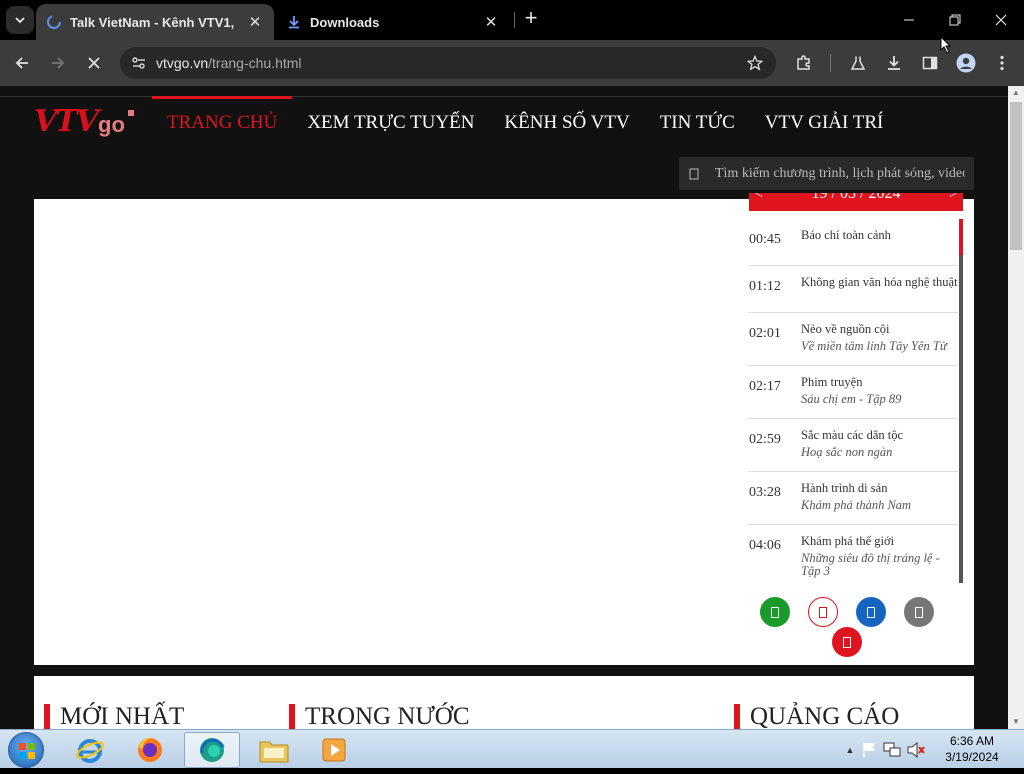 The image size is (1024, 774). What do you see at coordinates (848, 541) in the screenshot?
I see `schedule-program: Khám phá thế giới` at bounding box center [848, 541].